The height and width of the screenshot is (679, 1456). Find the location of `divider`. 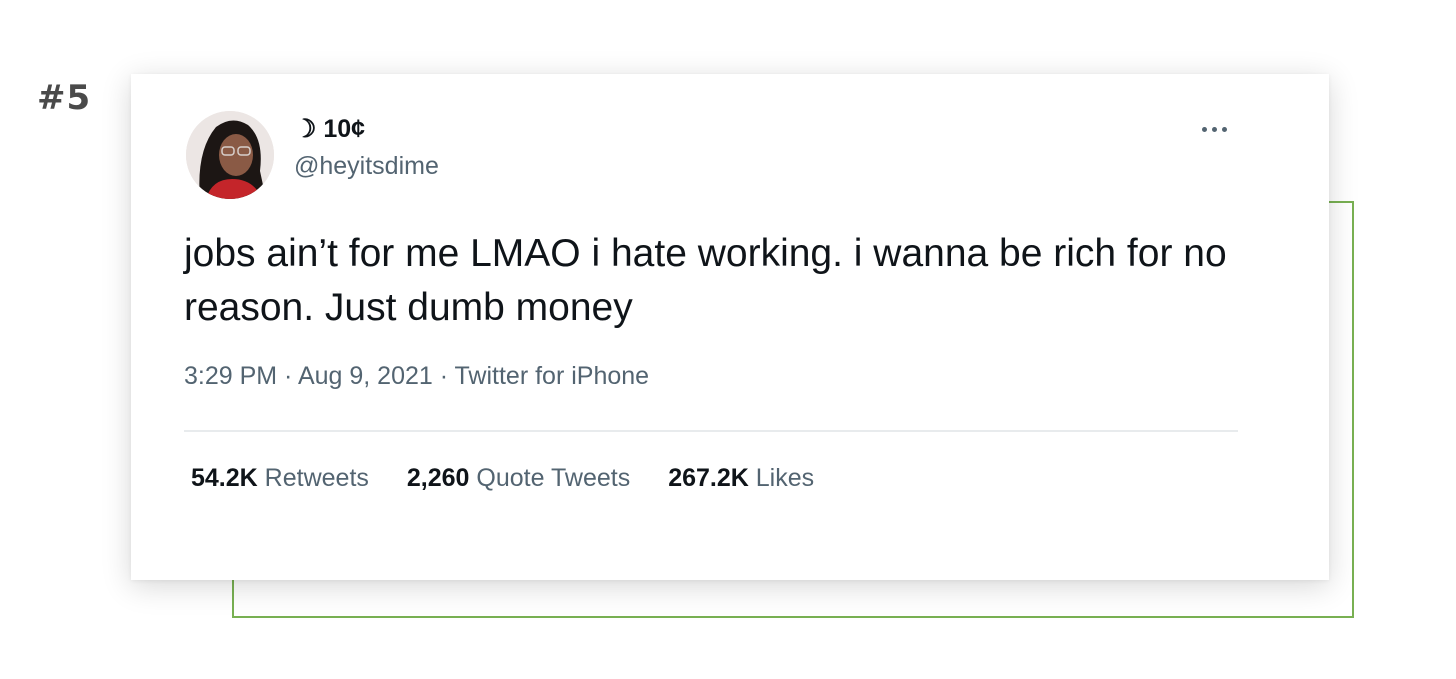

divider is located at coordinates (711, 431).